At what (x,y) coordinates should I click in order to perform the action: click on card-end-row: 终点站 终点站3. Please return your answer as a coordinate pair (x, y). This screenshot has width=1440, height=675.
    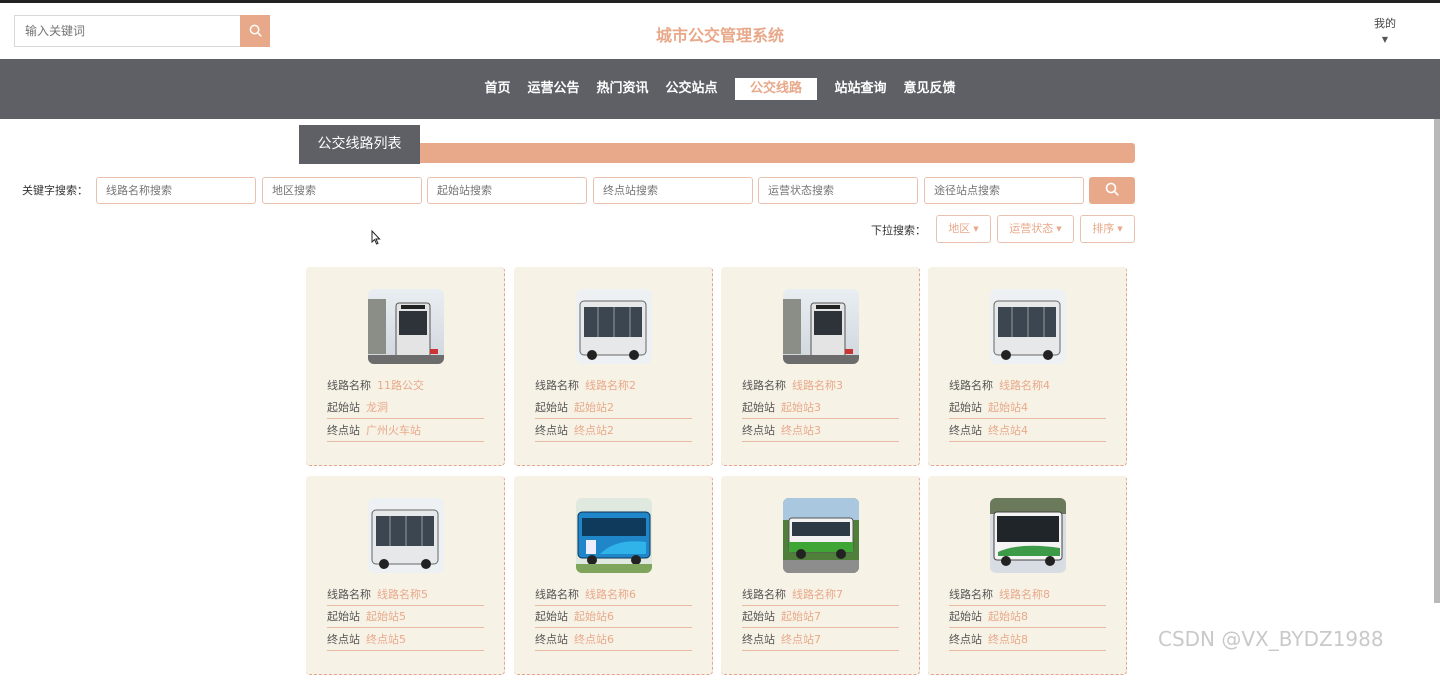
    Looking at the image, I should click on (820, 431).